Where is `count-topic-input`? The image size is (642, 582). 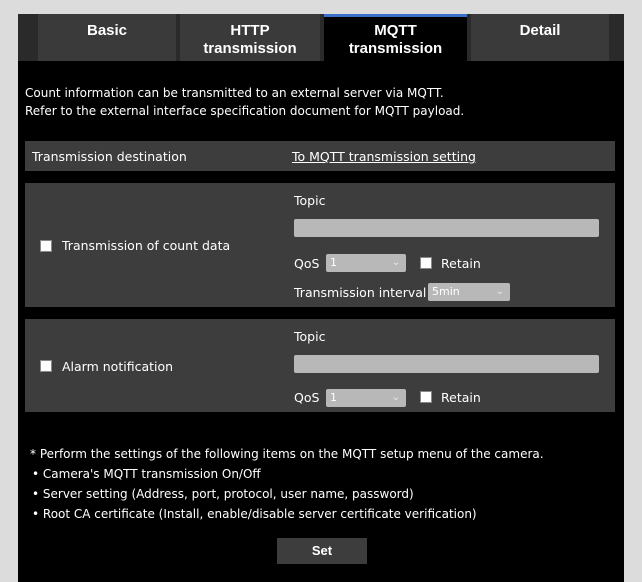 count-topic-input is located at coordinates (446, 228).